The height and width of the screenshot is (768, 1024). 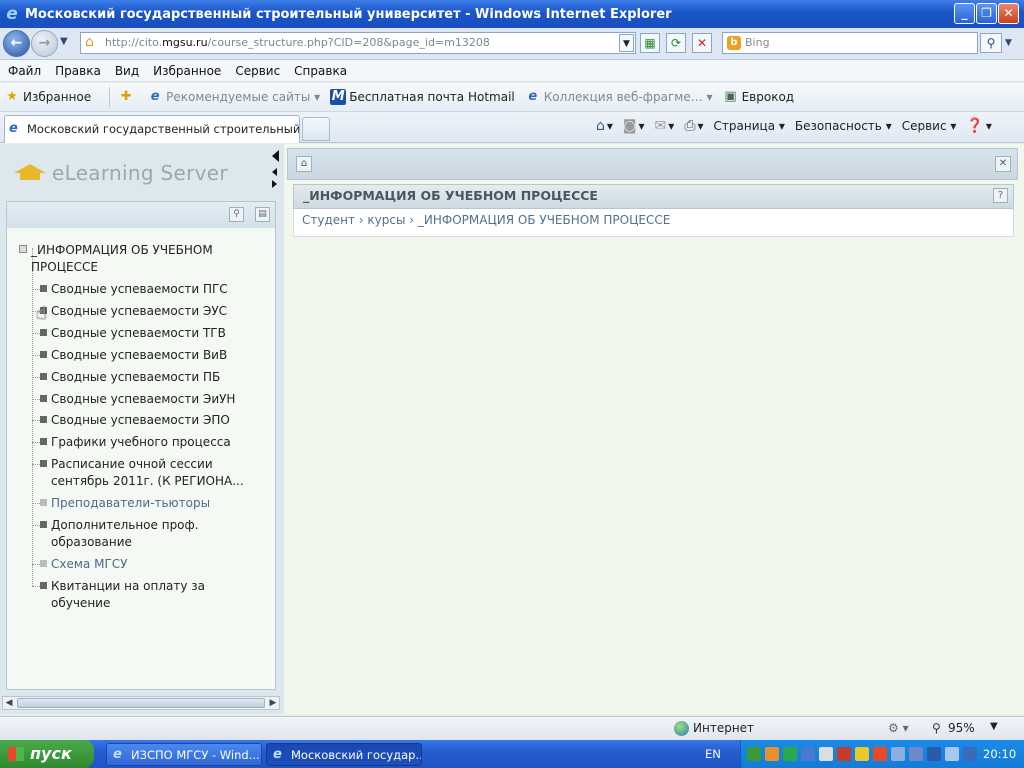 What do you see at coordinates (153, 311) in the screenshot?
I see `tree-item: Сводные успеваемости ЭУС` at bounding box center [153, 311].